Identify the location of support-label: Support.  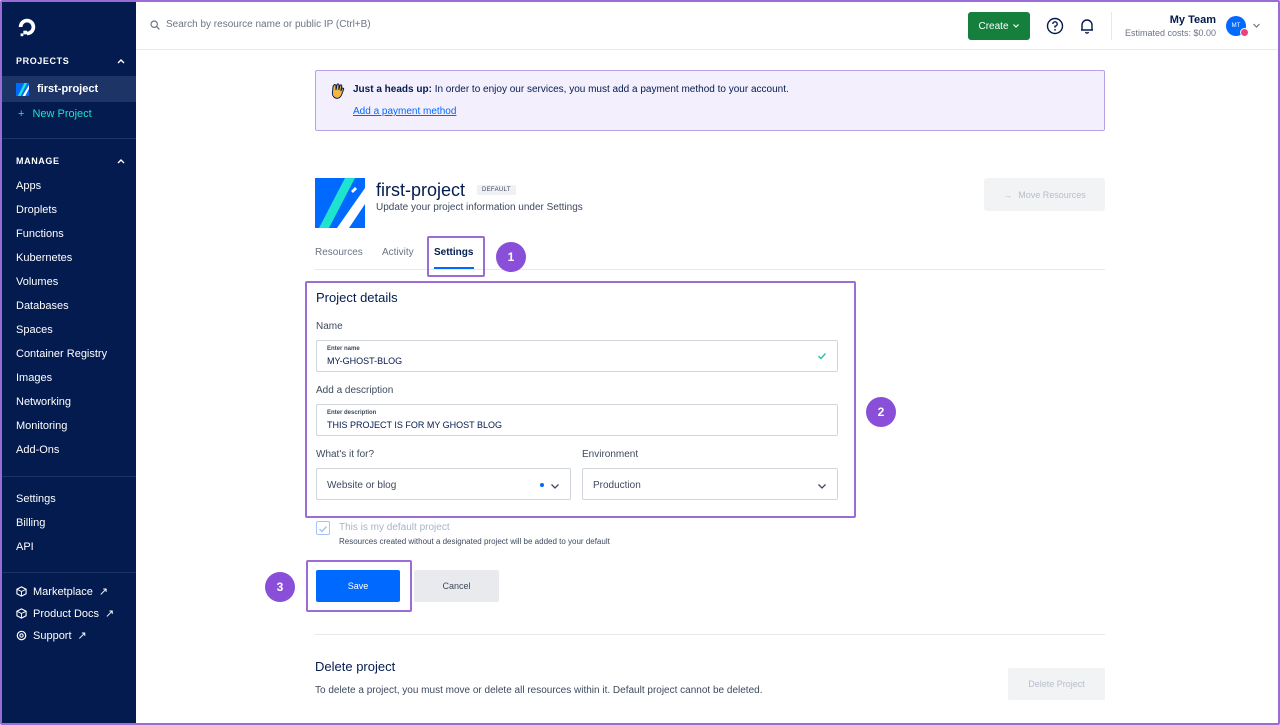
(52, 635).